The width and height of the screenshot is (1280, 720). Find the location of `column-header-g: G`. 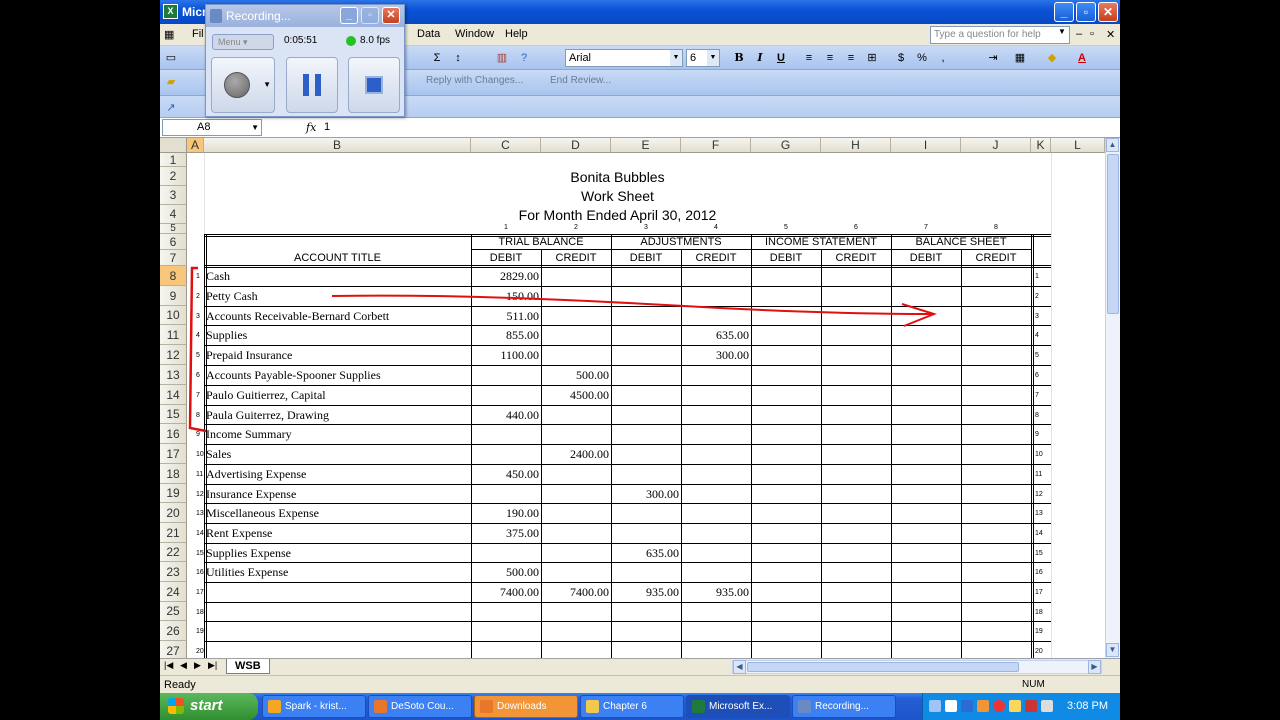

column-header-g: G is located at coordinates (786, 145).